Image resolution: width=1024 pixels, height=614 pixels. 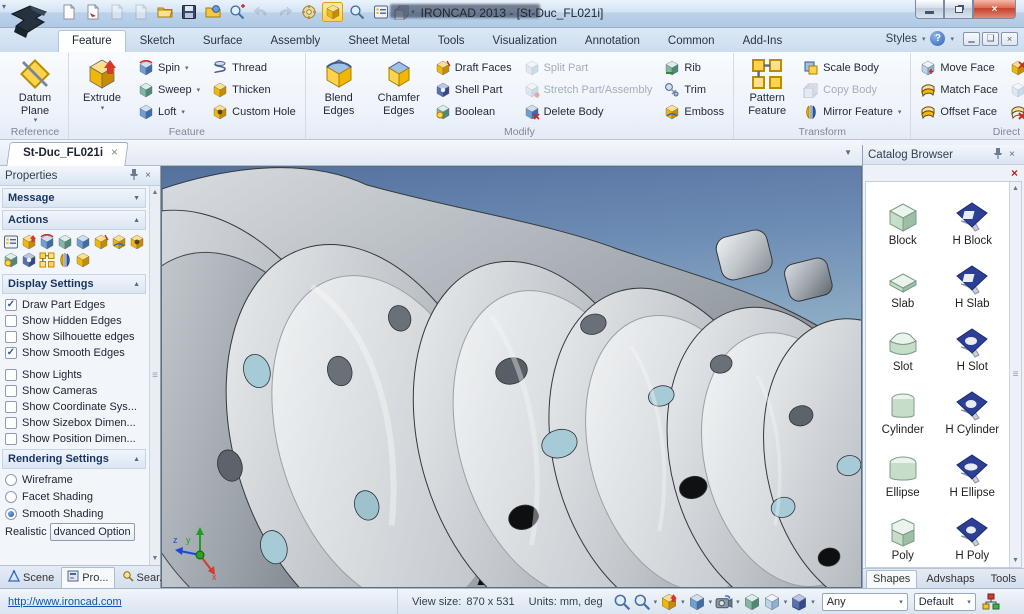 What do you see at coordinates (998, 154) in the screenshot?
I see `catalog-pin-icon` at bounding box center [998, 154].